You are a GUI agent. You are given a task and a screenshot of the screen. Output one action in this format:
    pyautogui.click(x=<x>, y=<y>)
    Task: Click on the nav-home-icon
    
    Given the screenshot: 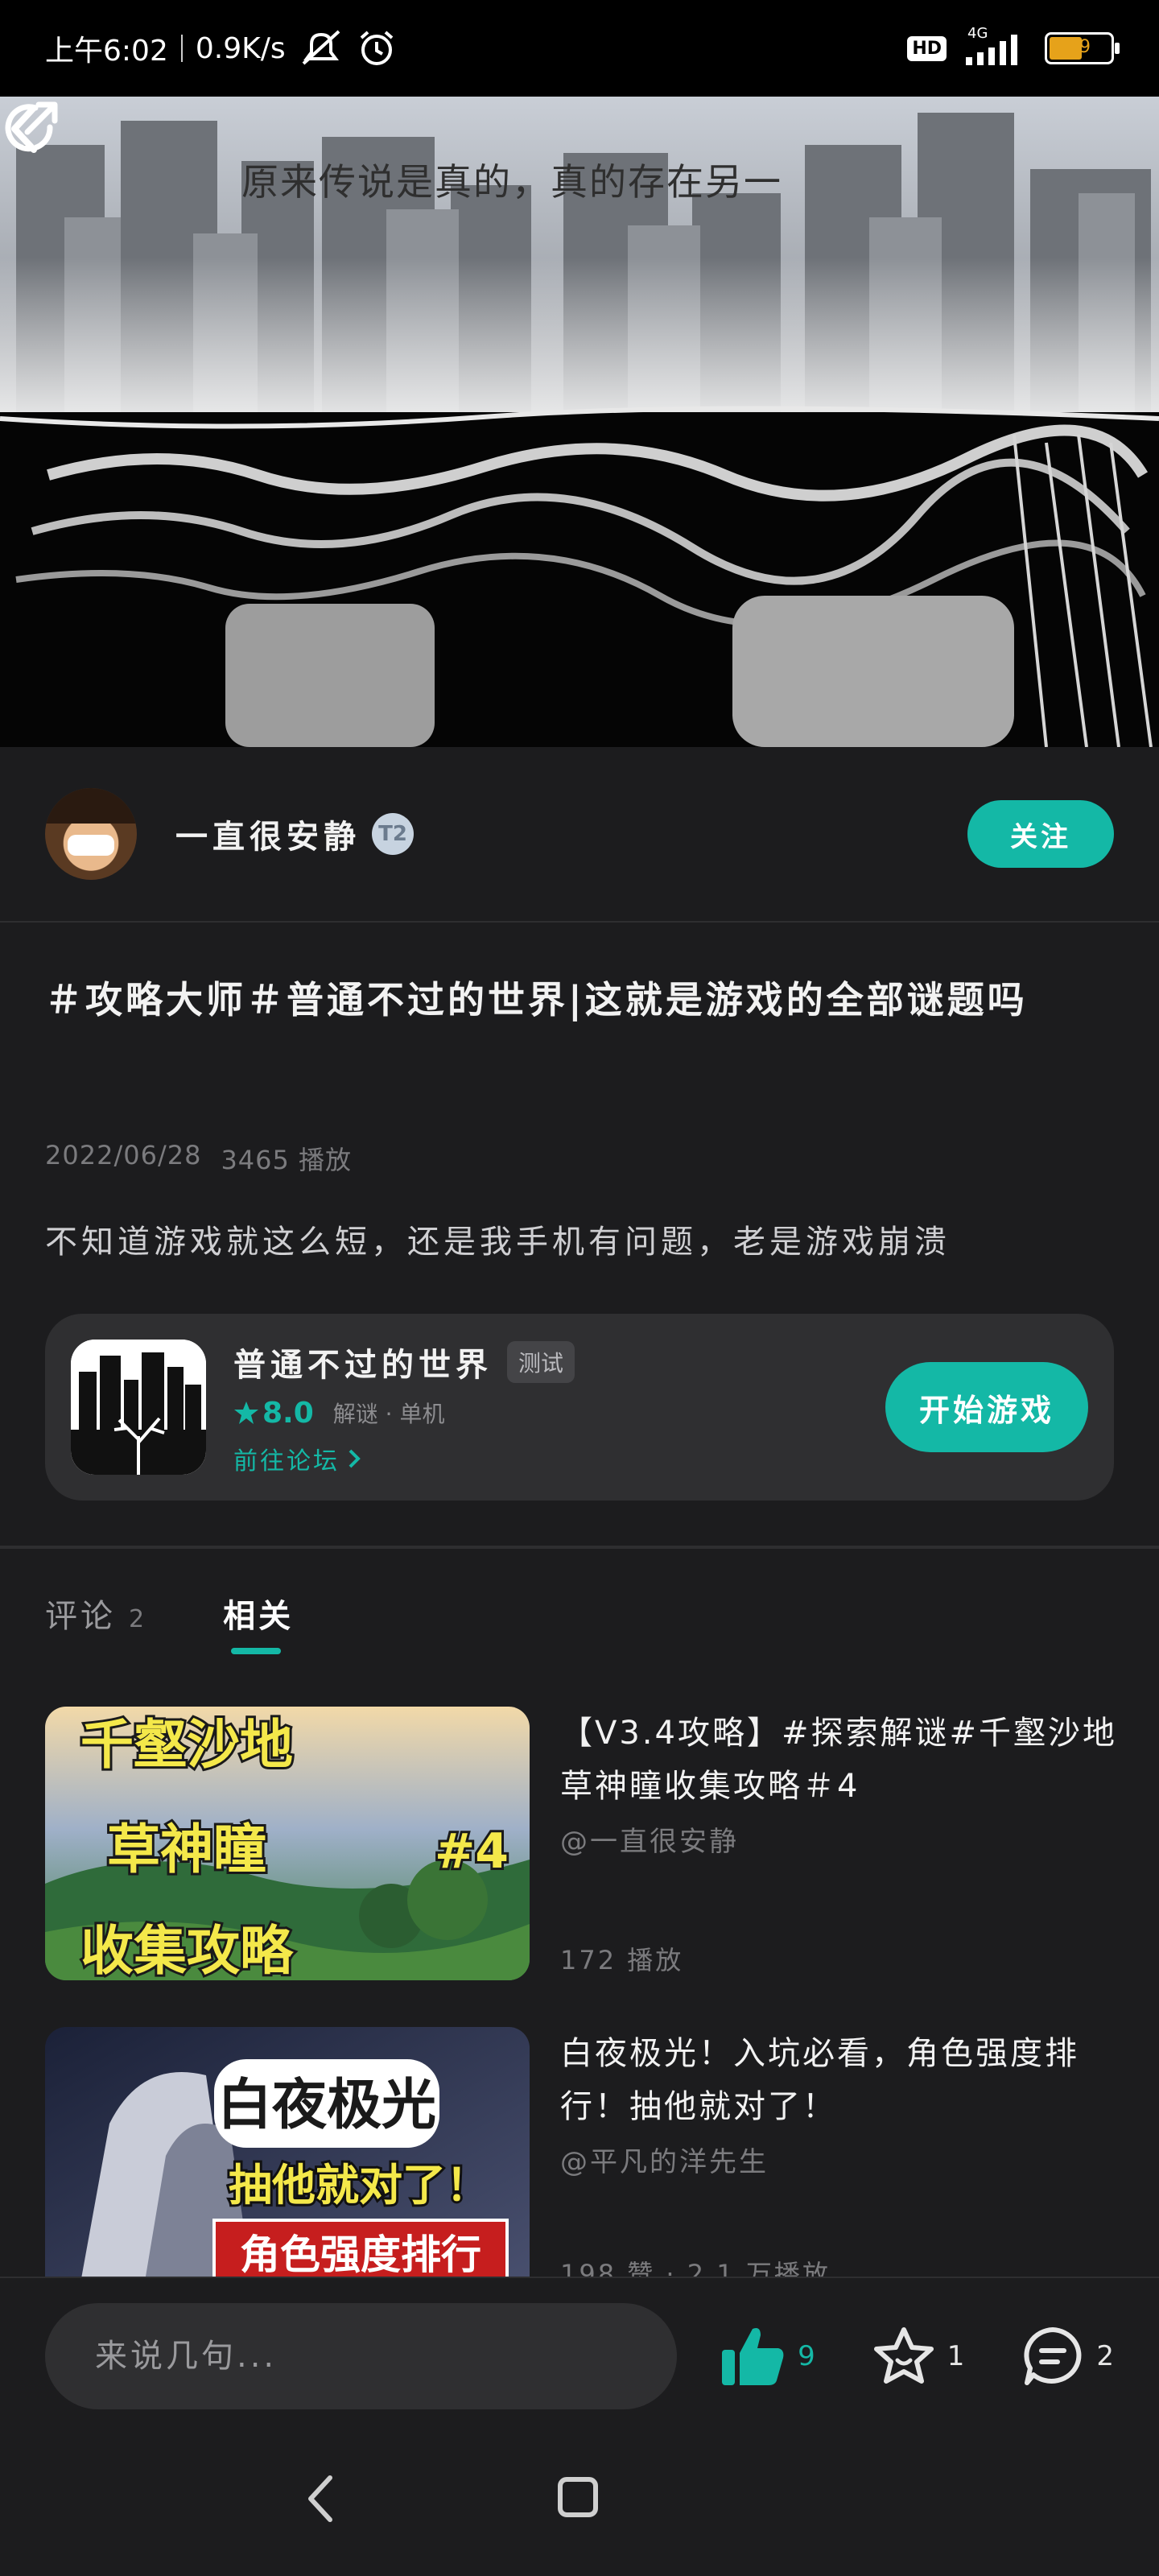 What is the action you would take?
    pyautogui.click(x=577, y=2497)
    